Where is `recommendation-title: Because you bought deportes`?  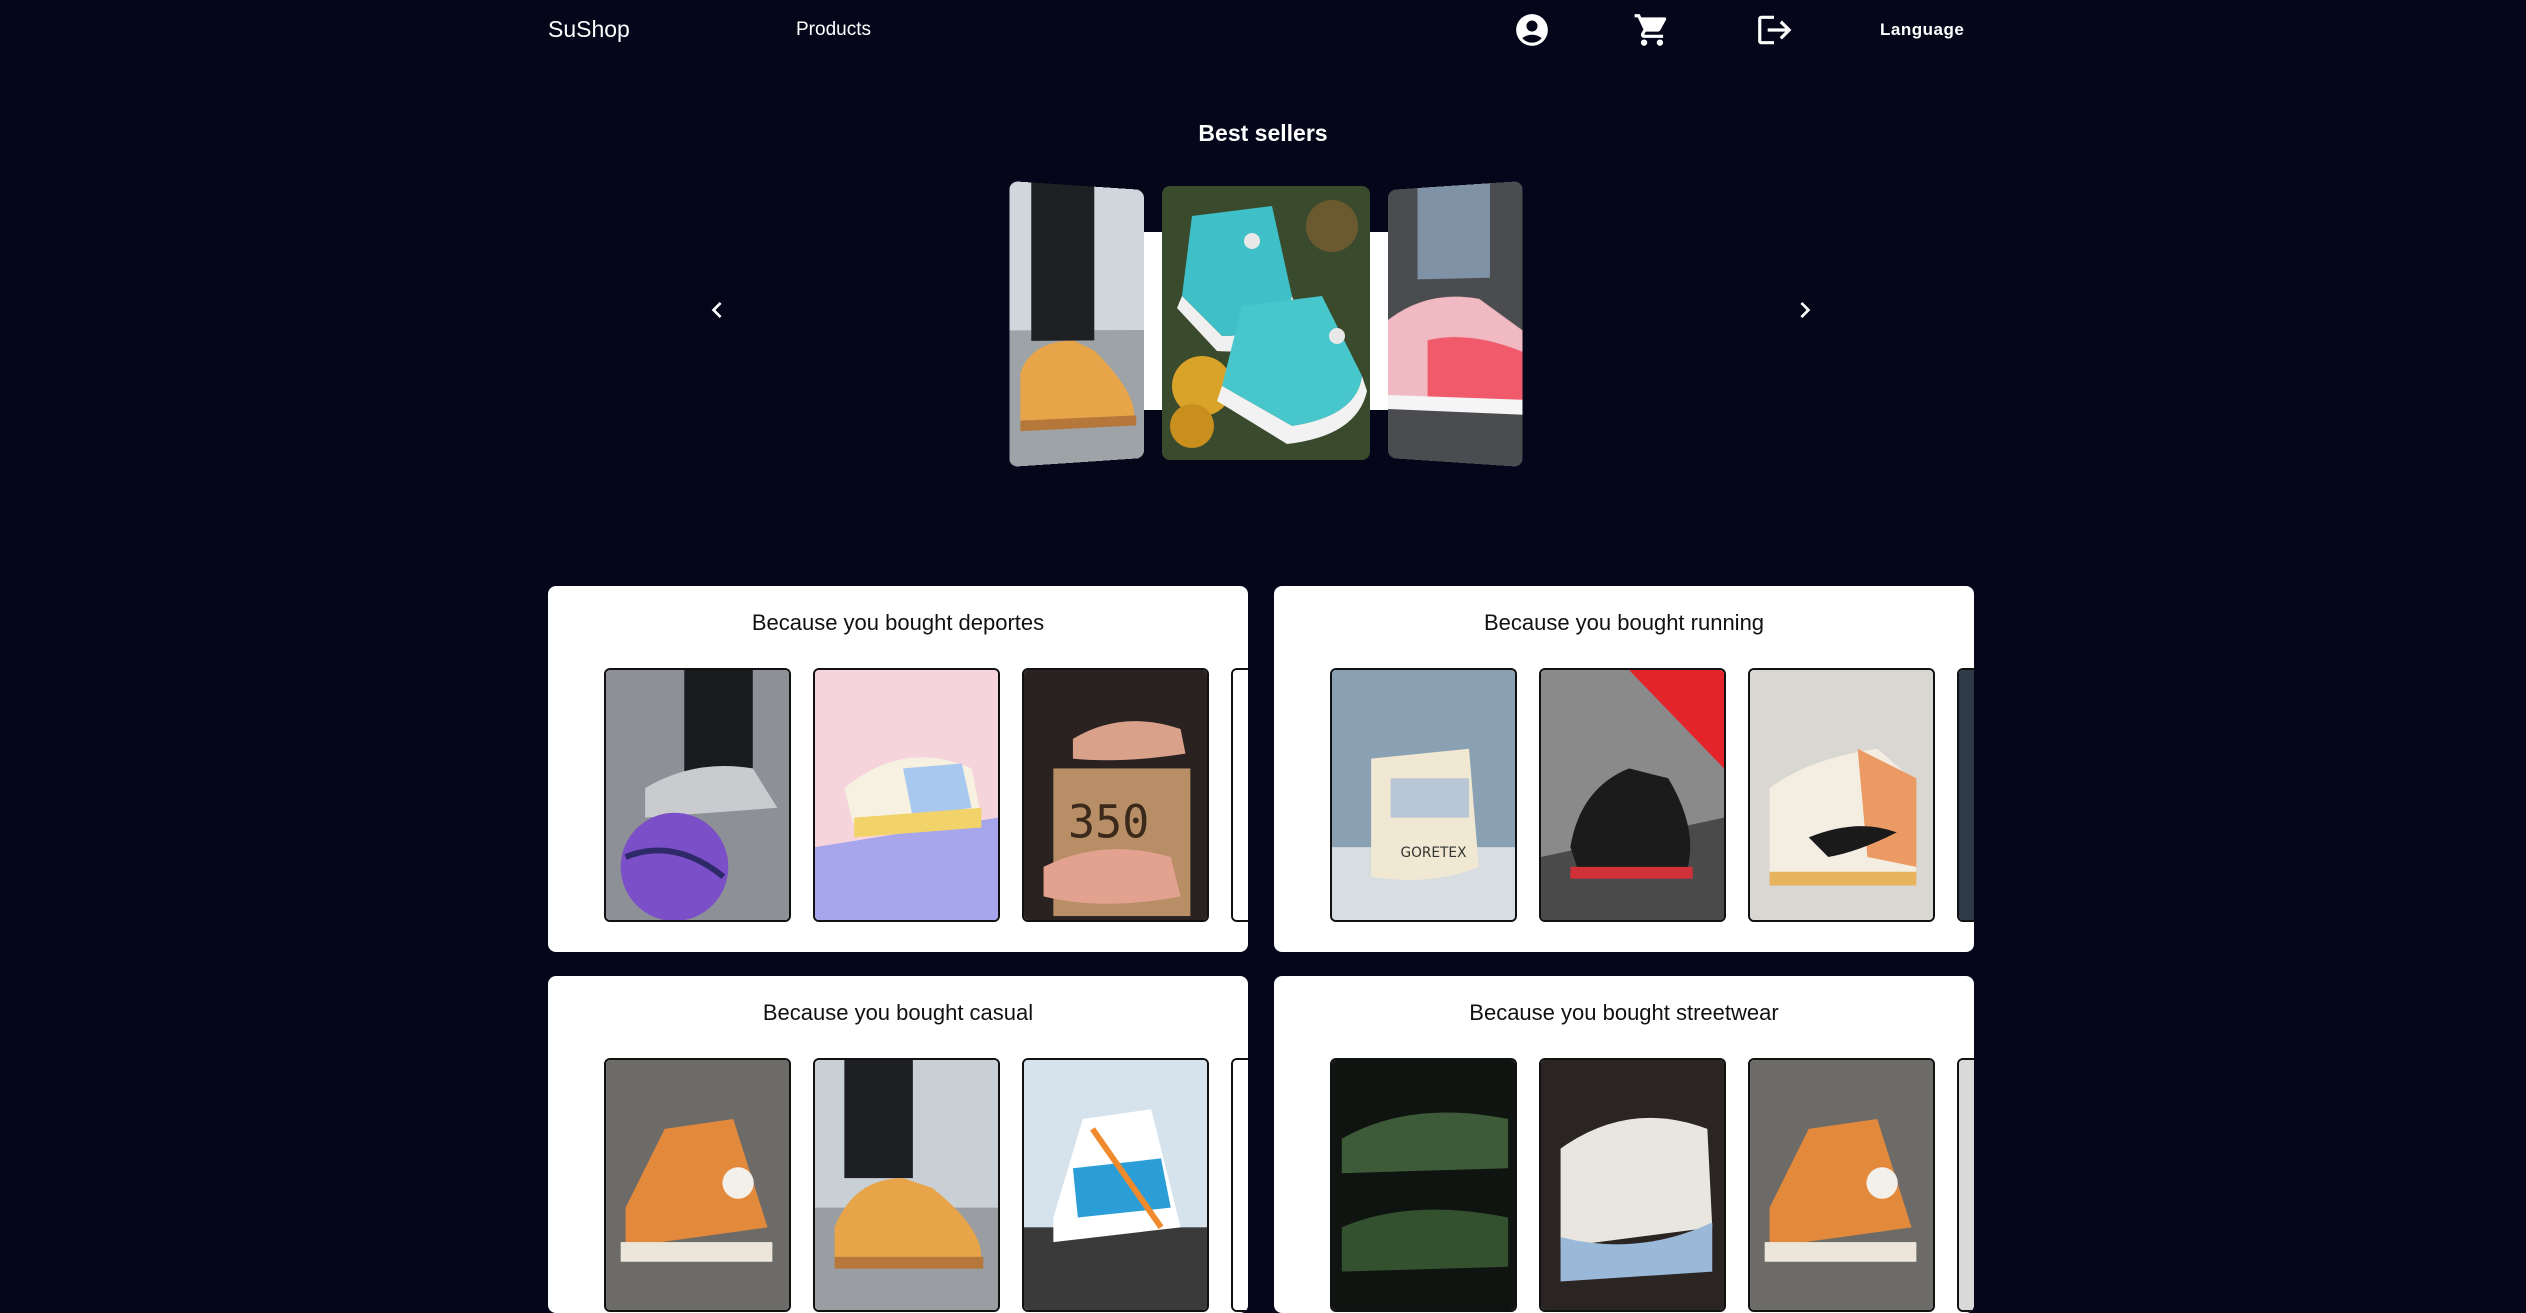 recommendation-title: Because you bought deportes is located at coordinates (898, 622).